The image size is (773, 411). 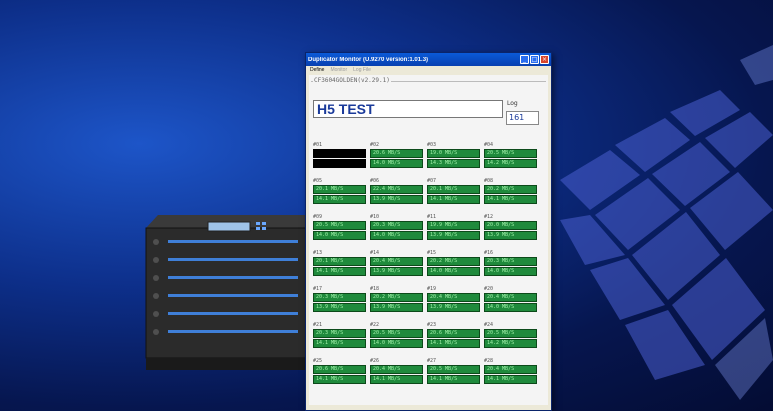 I want to click on port-23: #23 20.6 MB/S 14.1 MB/S, so click(x=453, y=336).